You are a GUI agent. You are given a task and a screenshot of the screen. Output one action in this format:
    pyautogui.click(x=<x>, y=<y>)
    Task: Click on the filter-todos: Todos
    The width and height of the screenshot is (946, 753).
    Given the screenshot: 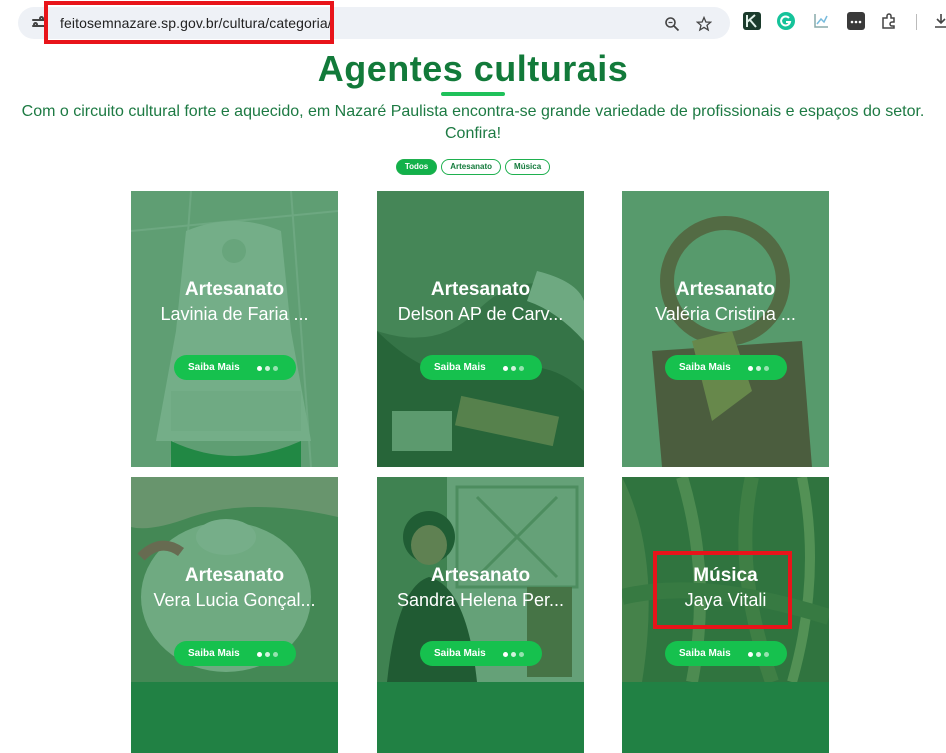 What is the action you would take?
    pyautogui.click(x=416, y=167)
    